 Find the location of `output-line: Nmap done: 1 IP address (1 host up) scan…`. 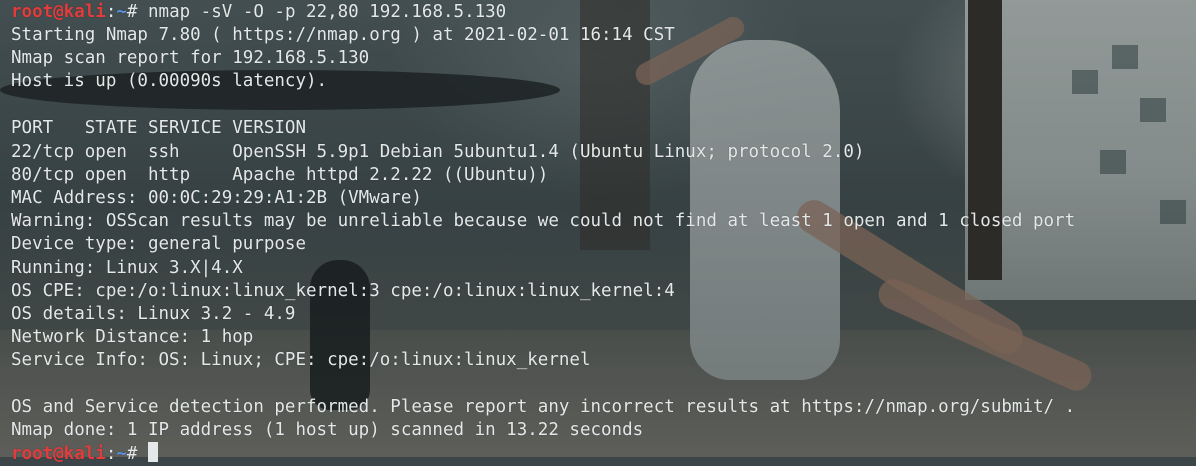

output-line: Nmap done: 1 IP address (1 host up) scan… is located at coordinates (327, 430).